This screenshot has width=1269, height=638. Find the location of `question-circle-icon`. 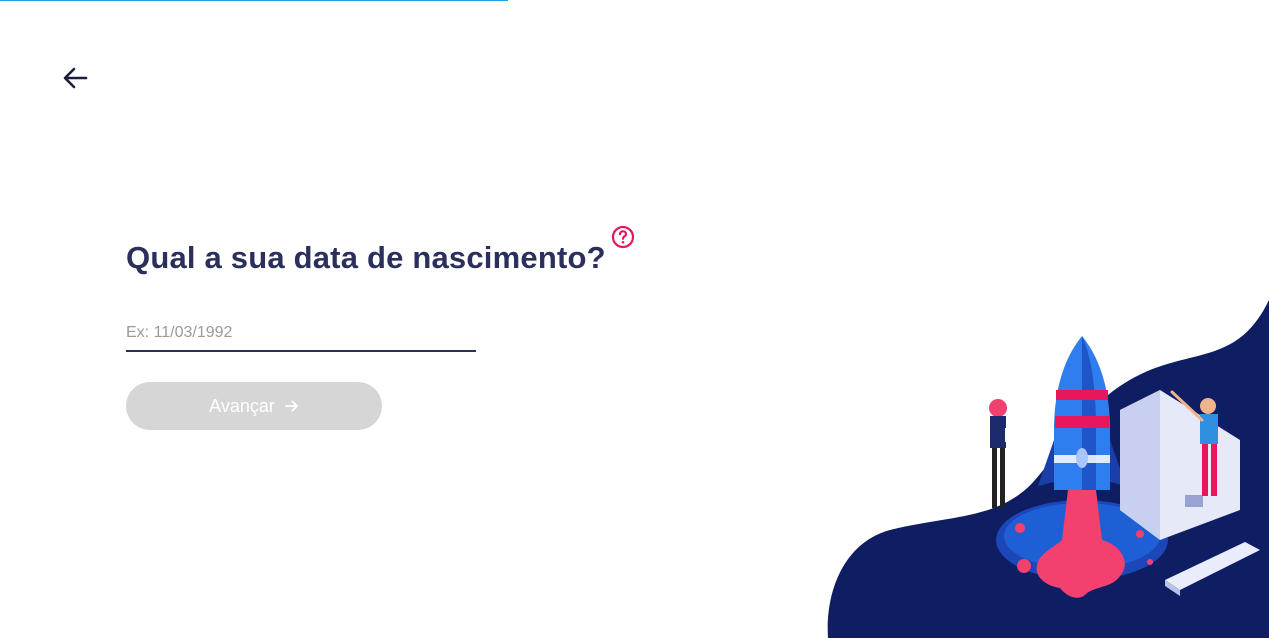

question-circle-icon is located at coordinates (623, 237).